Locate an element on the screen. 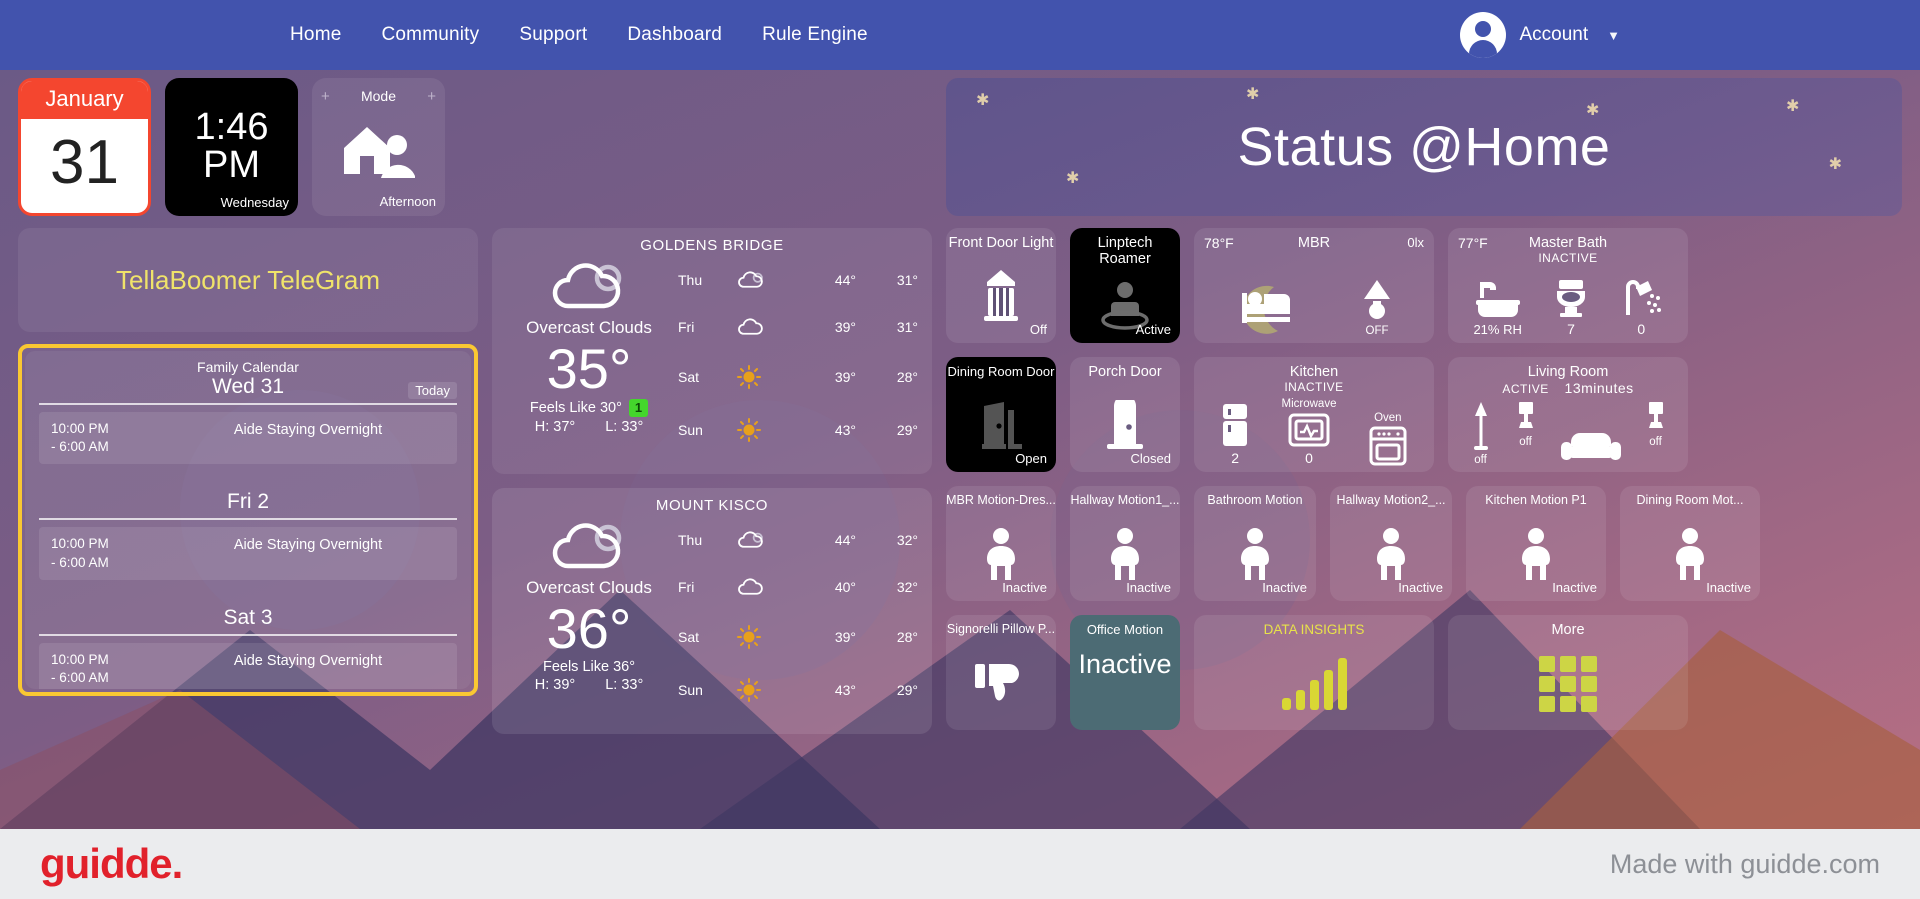 This screenshot has width=1920, height=899. tellaboomer-telegram-widget: TellaBoomer TeleGram is located at coordinates (248, 280).